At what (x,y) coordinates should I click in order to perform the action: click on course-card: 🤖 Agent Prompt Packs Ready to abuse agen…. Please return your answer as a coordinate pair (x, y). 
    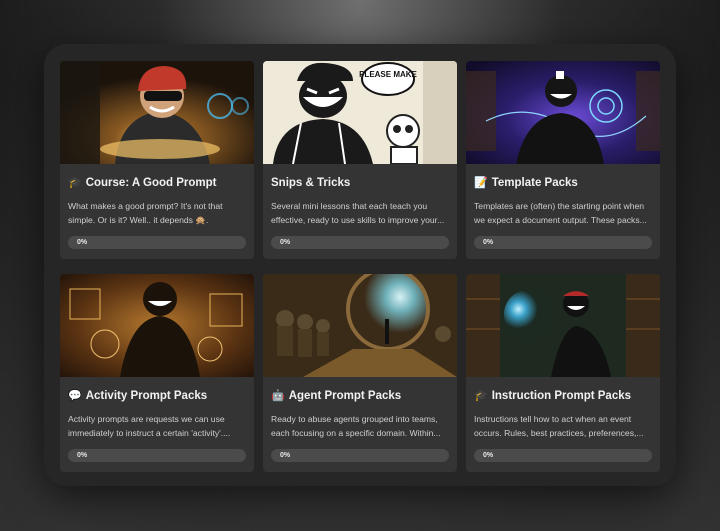
    Looking at the image, I should click on (360, 373).